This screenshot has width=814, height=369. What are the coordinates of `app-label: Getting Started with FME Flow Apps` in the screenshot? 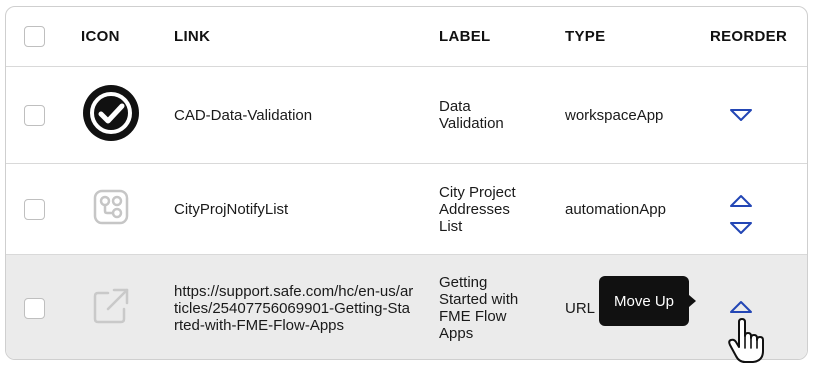 It's located at (479, 308).